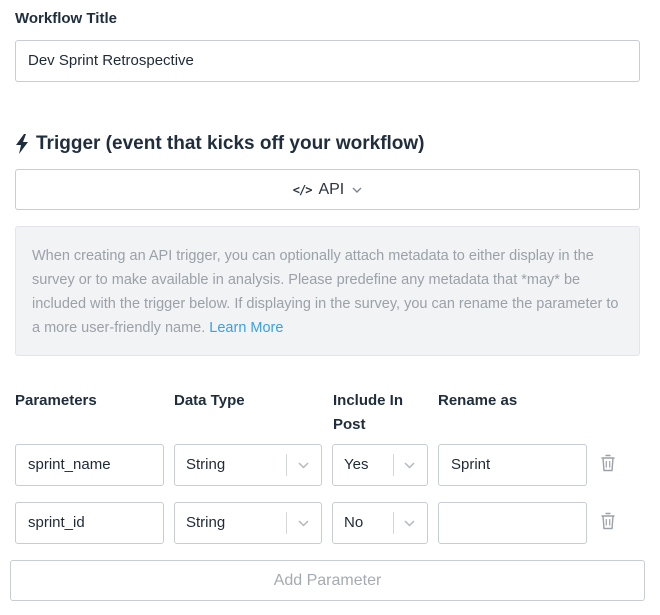 This screenshot has height=615, width=660. What do you see at coordinates (349, 424) in the screenshot?
I see `header-include-in-post-line2: Post` at bounding box center [349, 424].